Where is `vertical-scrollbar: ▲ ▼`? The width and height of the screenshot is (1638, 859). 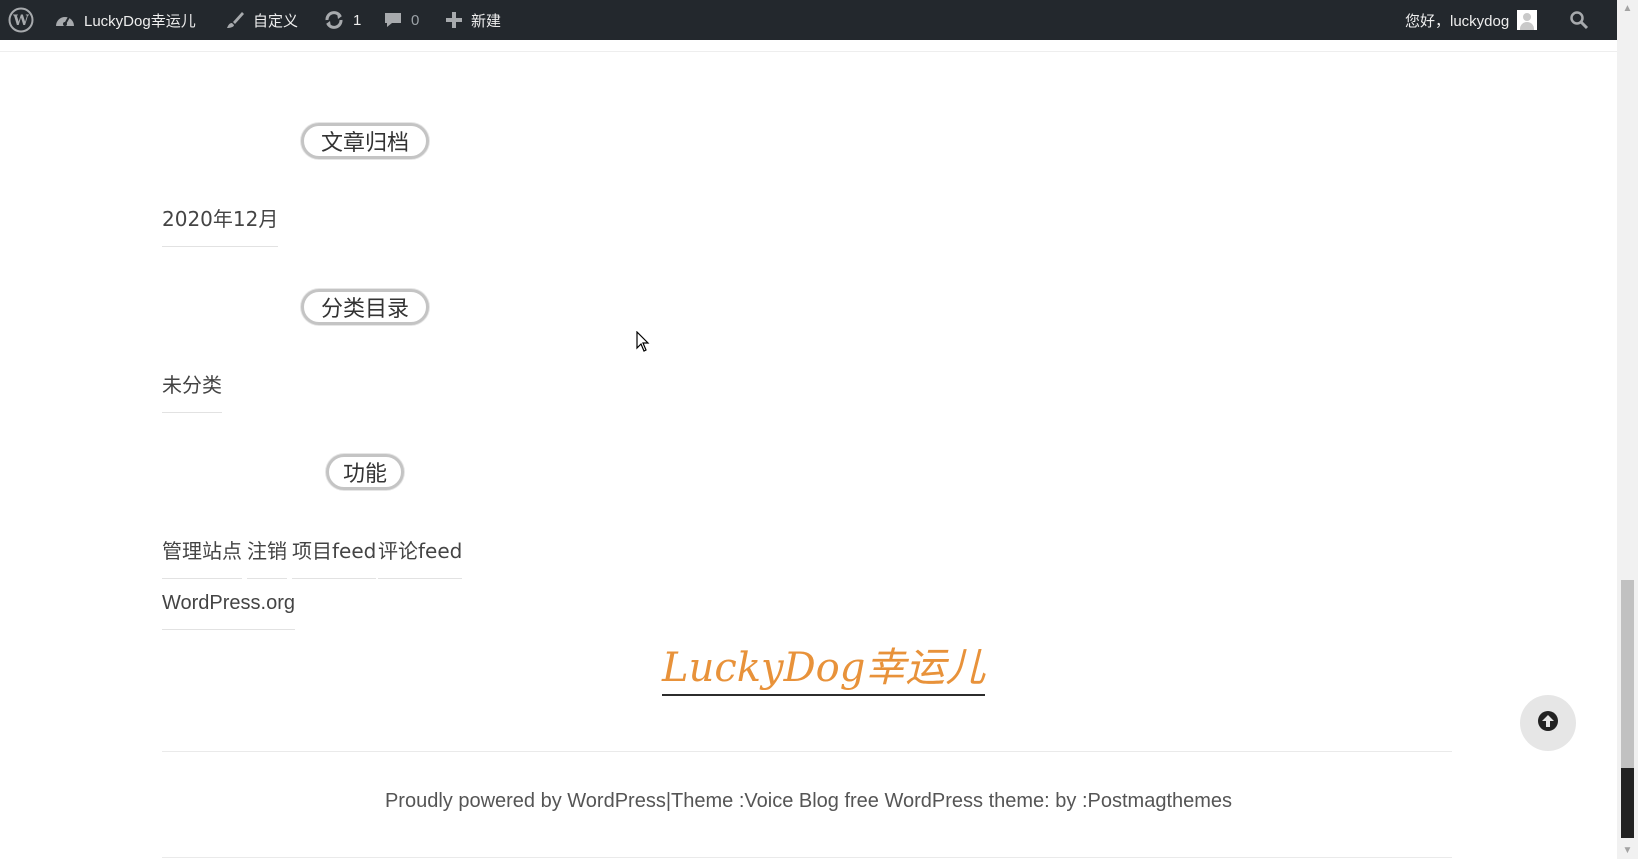 vertical-scrollbar: ▲ ▼ is located at coordinates (1627, 429).